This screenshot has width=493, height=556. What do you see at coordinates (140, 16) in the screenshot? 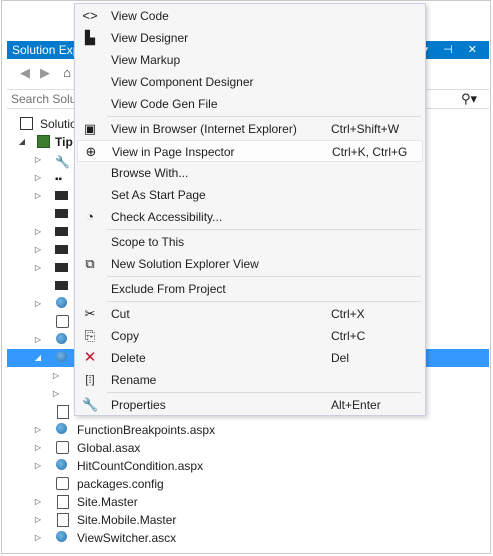
I see `menu-item-label: View Code` at bounding box center [140, 16].